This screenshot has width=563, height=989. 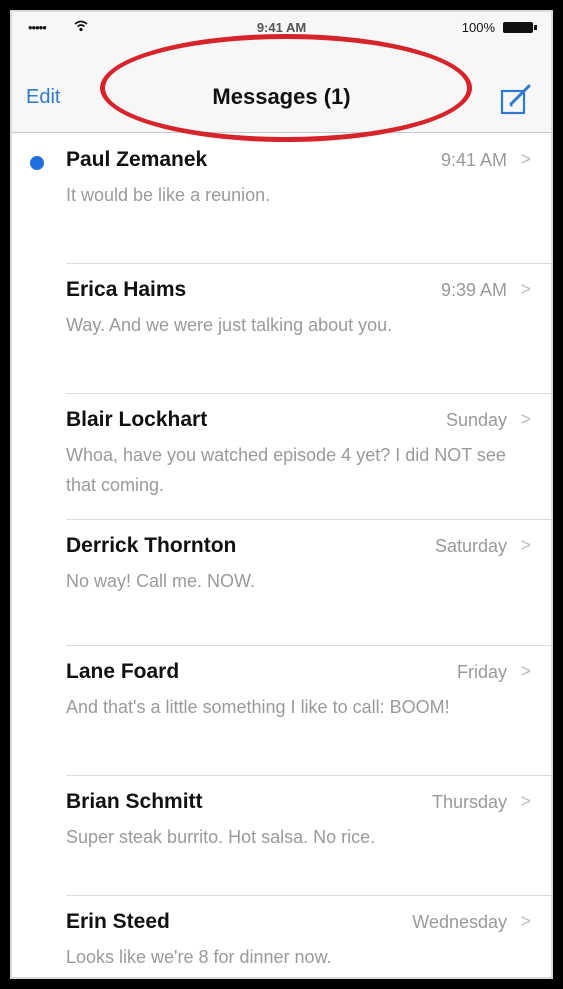 What do you see at coordinates (229, 325) in the screenshot?
I see `message-preview: Way. And we were just talking about you.` at bounding box center [229, 325].